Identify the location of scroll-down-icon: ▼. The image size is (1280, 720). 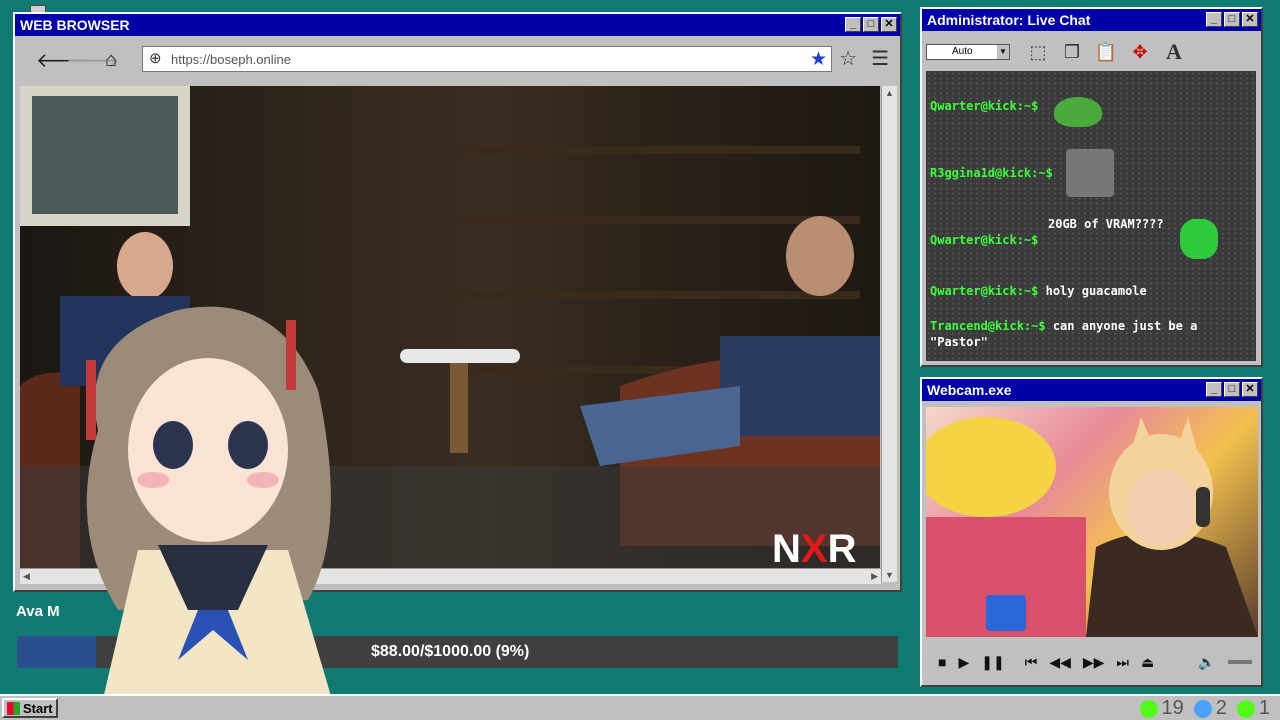
(889, 575).